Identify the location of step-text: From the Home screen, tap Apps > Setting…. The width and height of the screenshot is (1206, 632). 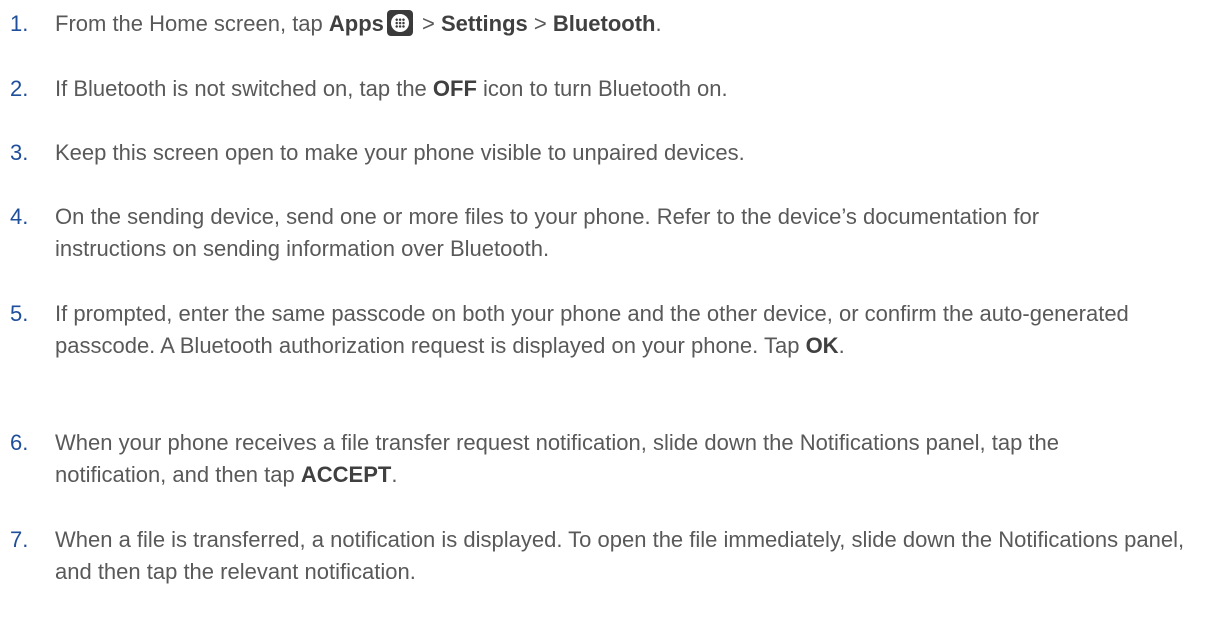
(610, 24).